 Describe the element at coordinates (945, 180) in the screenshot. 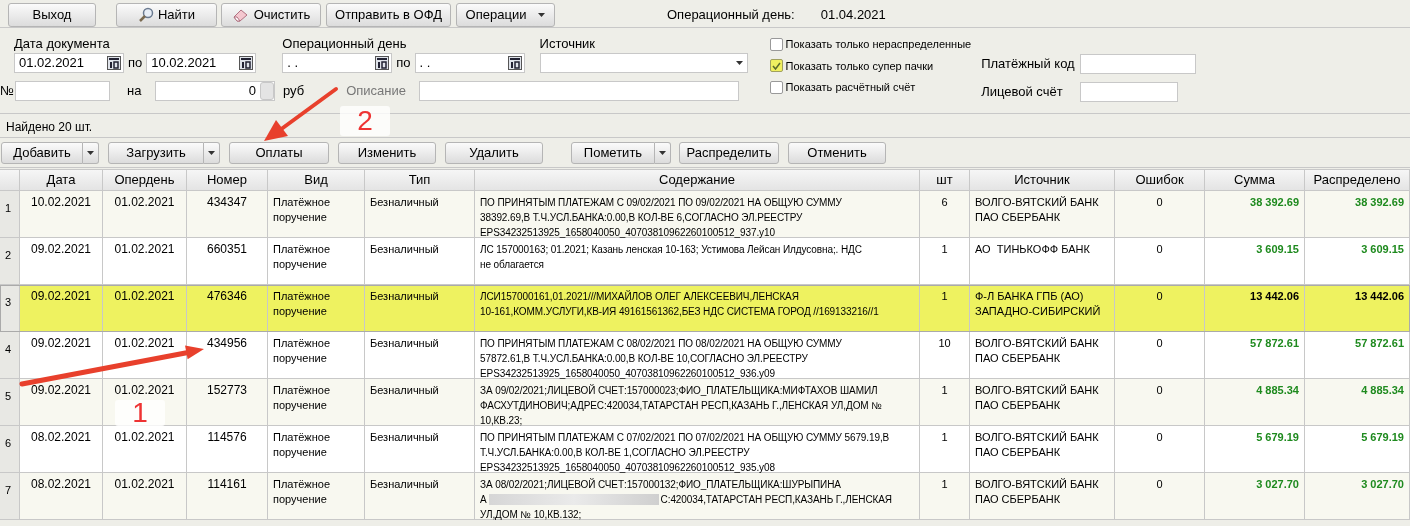

I see `column-header: шт` at that location.